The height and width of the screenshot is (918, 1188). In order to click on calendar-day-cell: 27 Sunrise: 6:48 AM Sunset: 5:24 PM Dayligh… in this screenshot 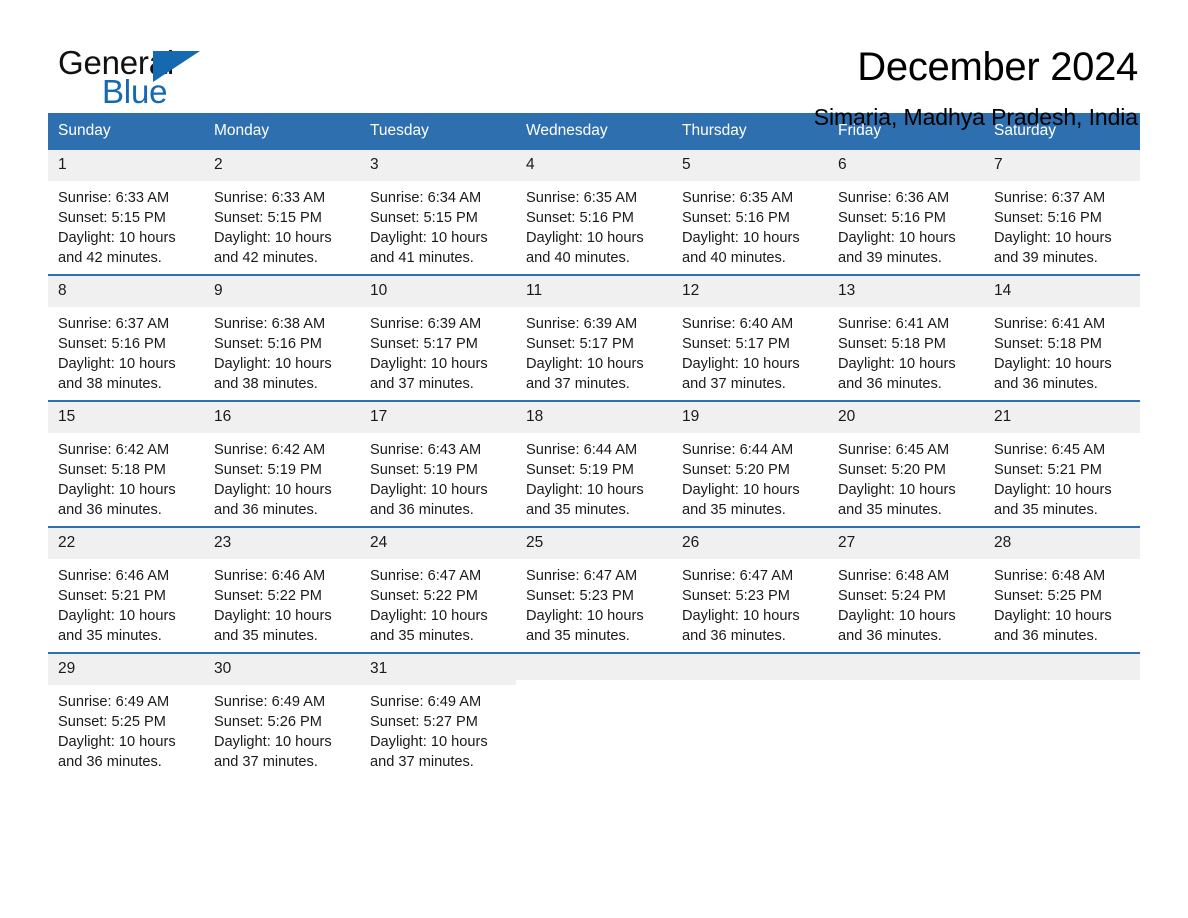, I will do `click(906, 590)`.